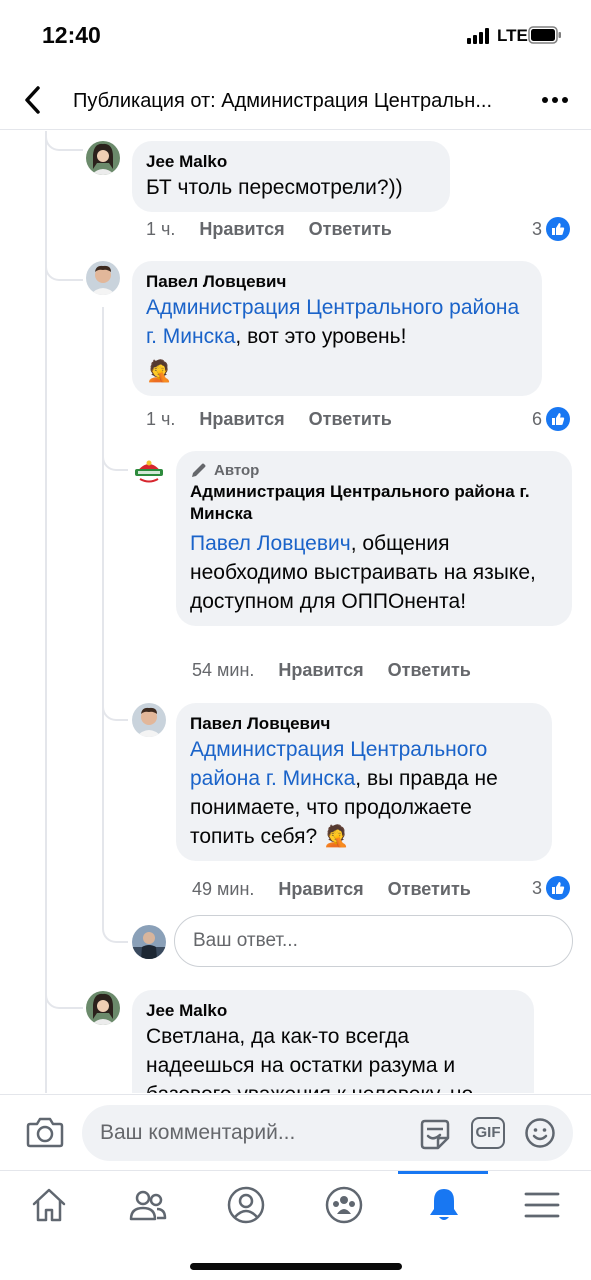 Image resolution: width=591 pixels, height=1280 pixels. Describe the element at coordinates (374, 470) in the screenshot. I see `author-badge: Автор` at that location.